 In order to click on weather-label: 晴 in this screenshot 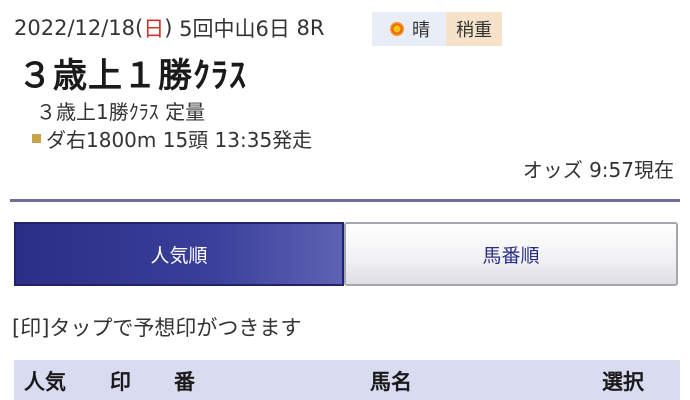, I will do `click(421, 30)`.